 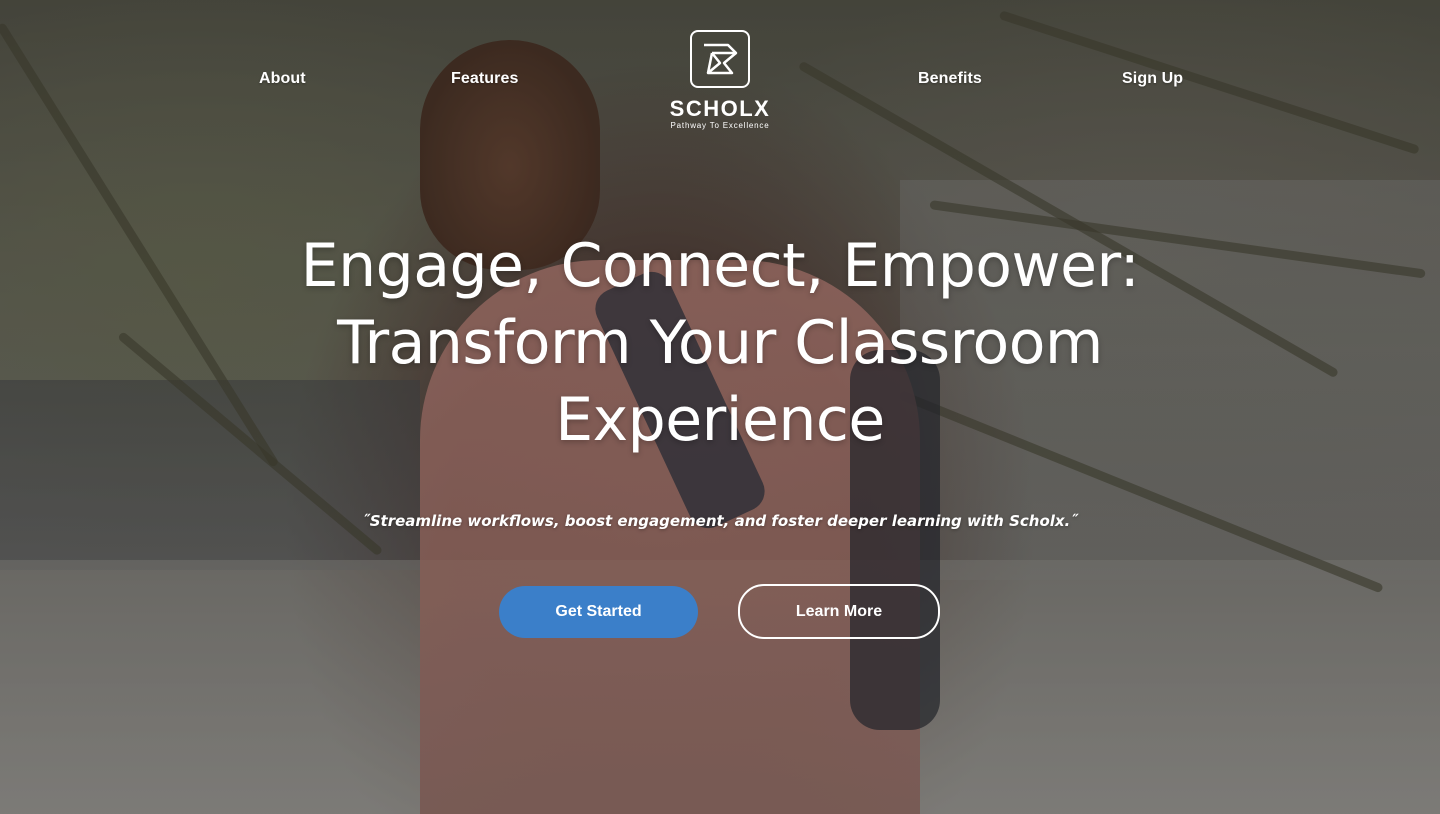 I want to click on headline-line-3: Experience, so click(x=720, y=420).